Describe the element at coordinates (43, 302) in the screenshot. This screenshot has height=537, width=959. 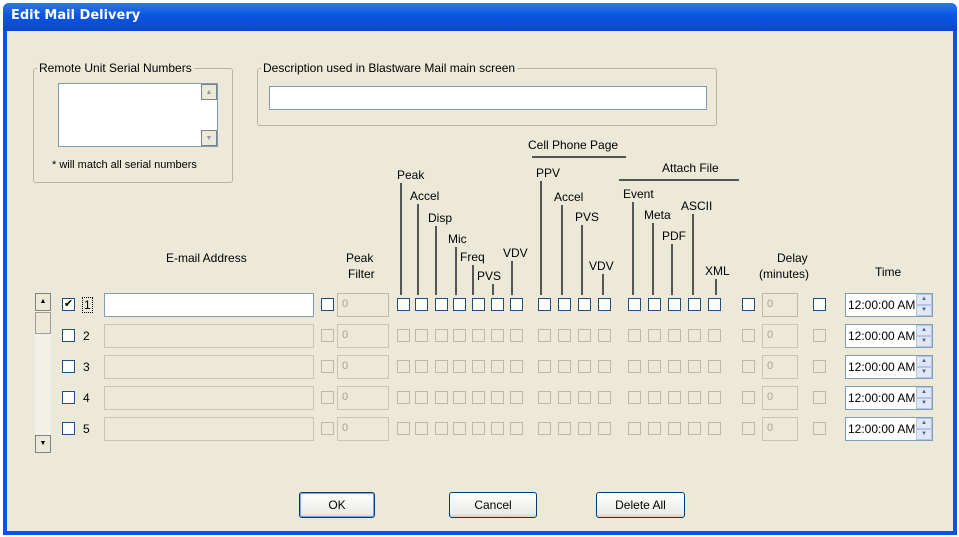
I see `rows-scroll-up-icon: ▲` at that location.